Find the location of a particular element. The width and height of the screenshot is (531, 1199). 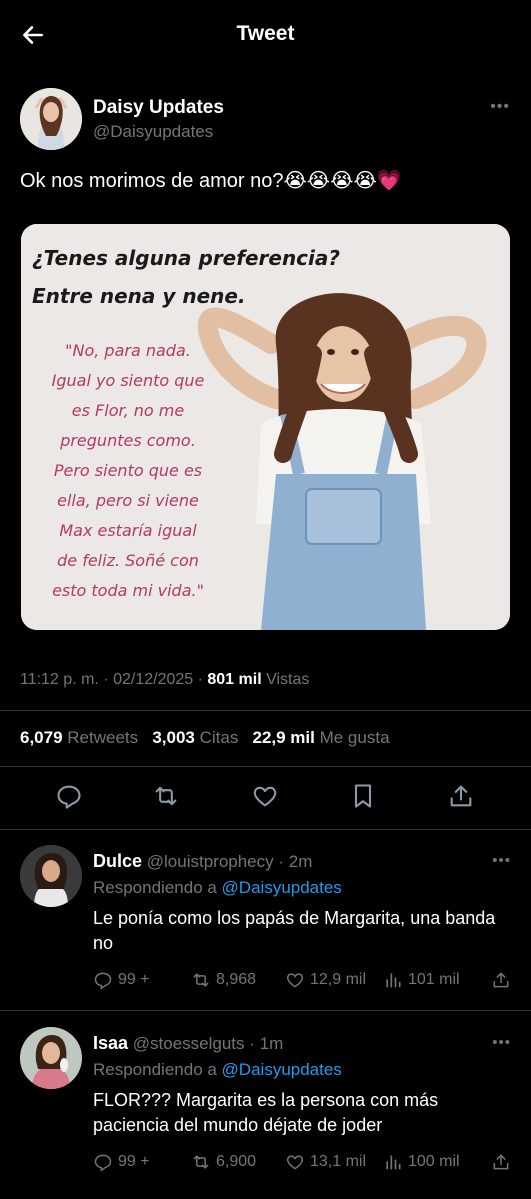

like-count-value: 12,9 mil is located at coordinates (338, 979).